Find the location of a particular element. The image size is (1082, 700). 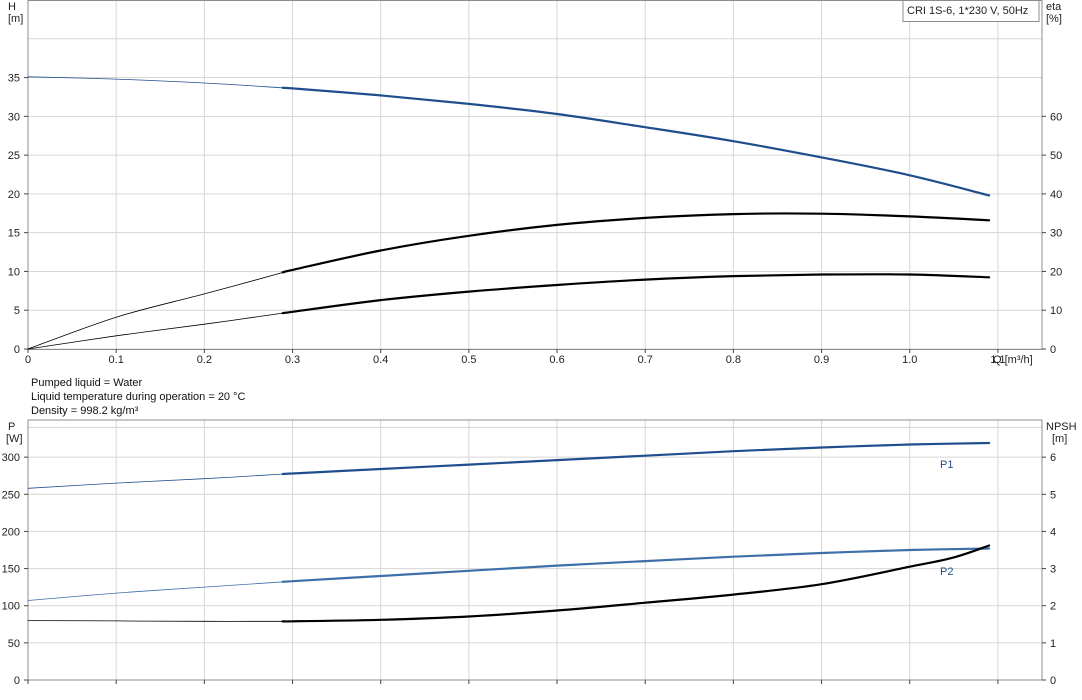

top-right-tick-label: 60 is located at coordinates (1056, 117).